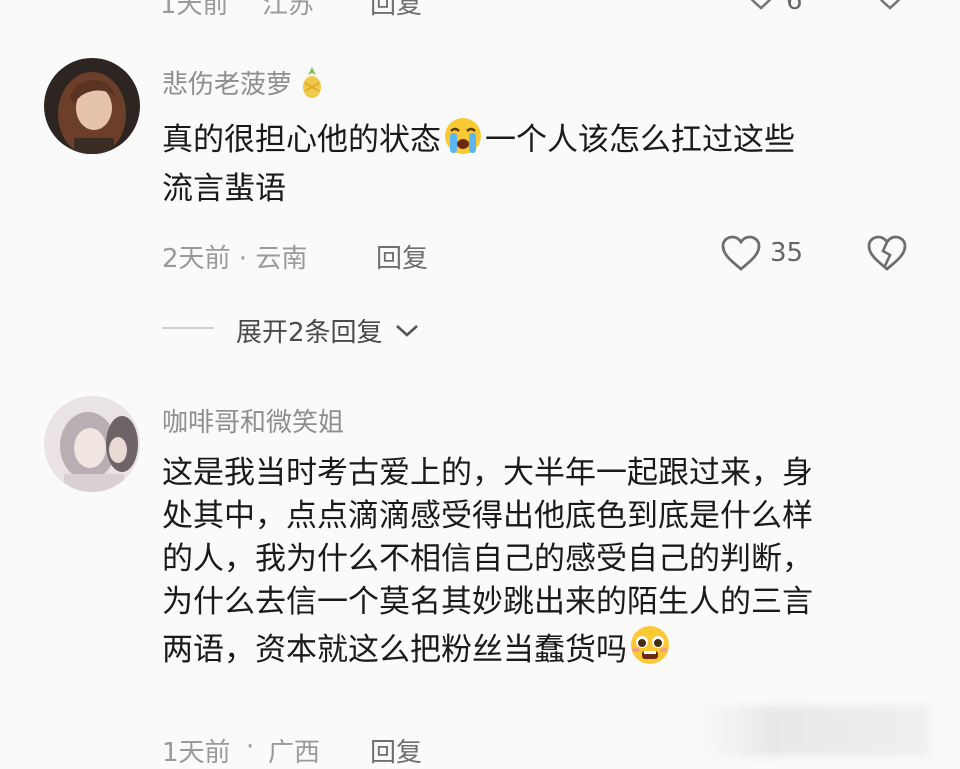 The image size is (960, 769). Describe the element at coordinates (887, 255) in the screenshot. I see `dislike-icon` at that location.